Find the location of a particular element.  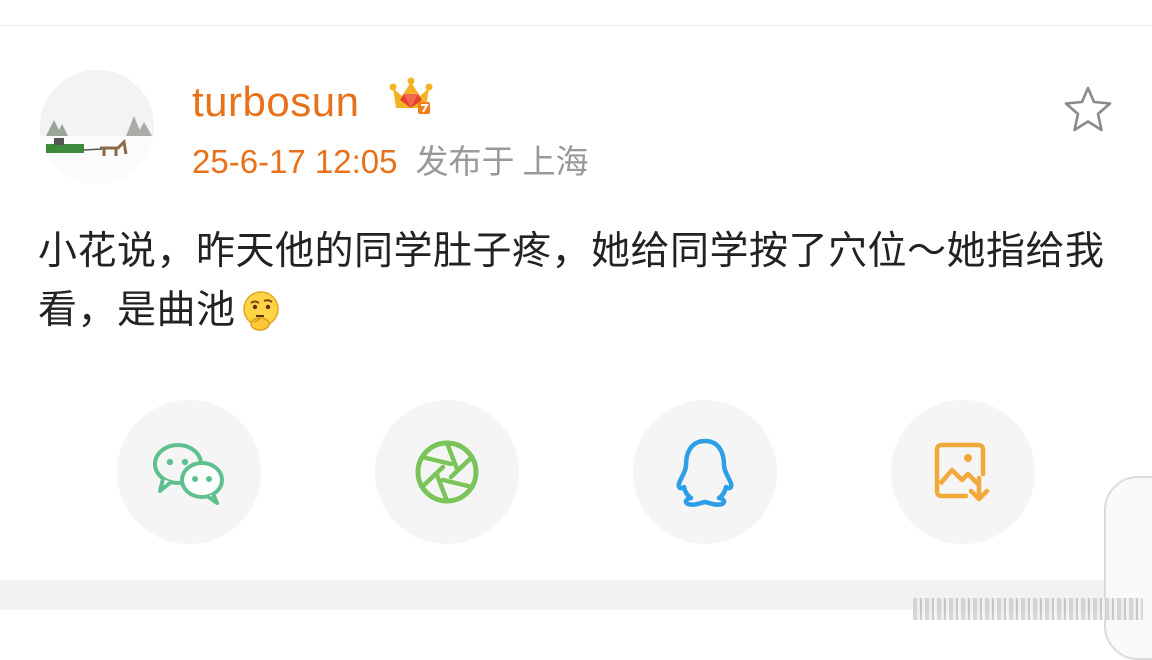

posted-label: 发布于 is located at coordinates (465, 161).